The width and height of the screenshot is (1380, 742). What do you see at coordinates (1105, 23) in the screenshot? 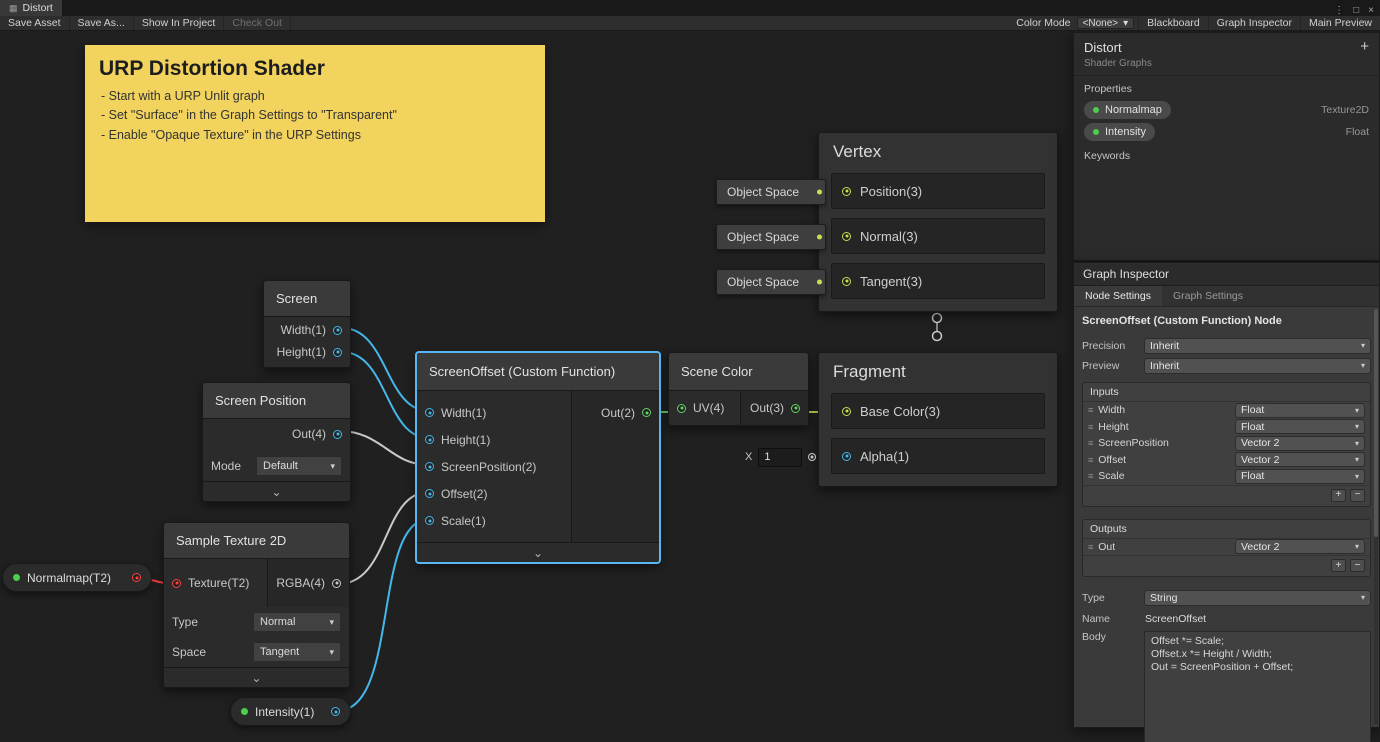
I see `color-mode-dropdown: <None> ▾` at bounding box center [1105, 23].